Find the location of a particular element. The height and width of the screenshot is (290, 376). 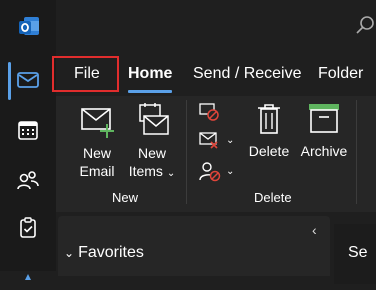

tab-home: Home is located at coordinates (150, 74).